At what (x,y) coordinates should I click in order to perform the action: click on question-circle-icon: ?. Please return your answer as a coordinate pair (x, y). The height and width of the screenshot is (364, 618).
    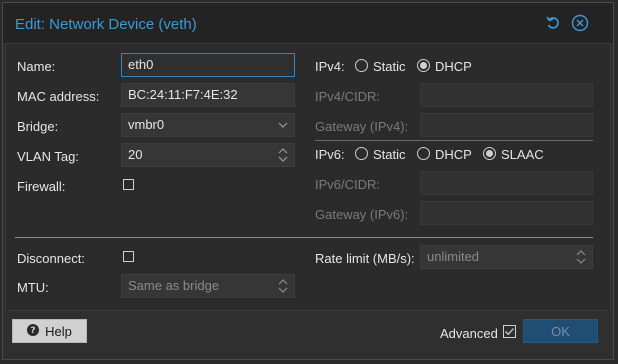
    Looking at the image, I should click on (33, 331).